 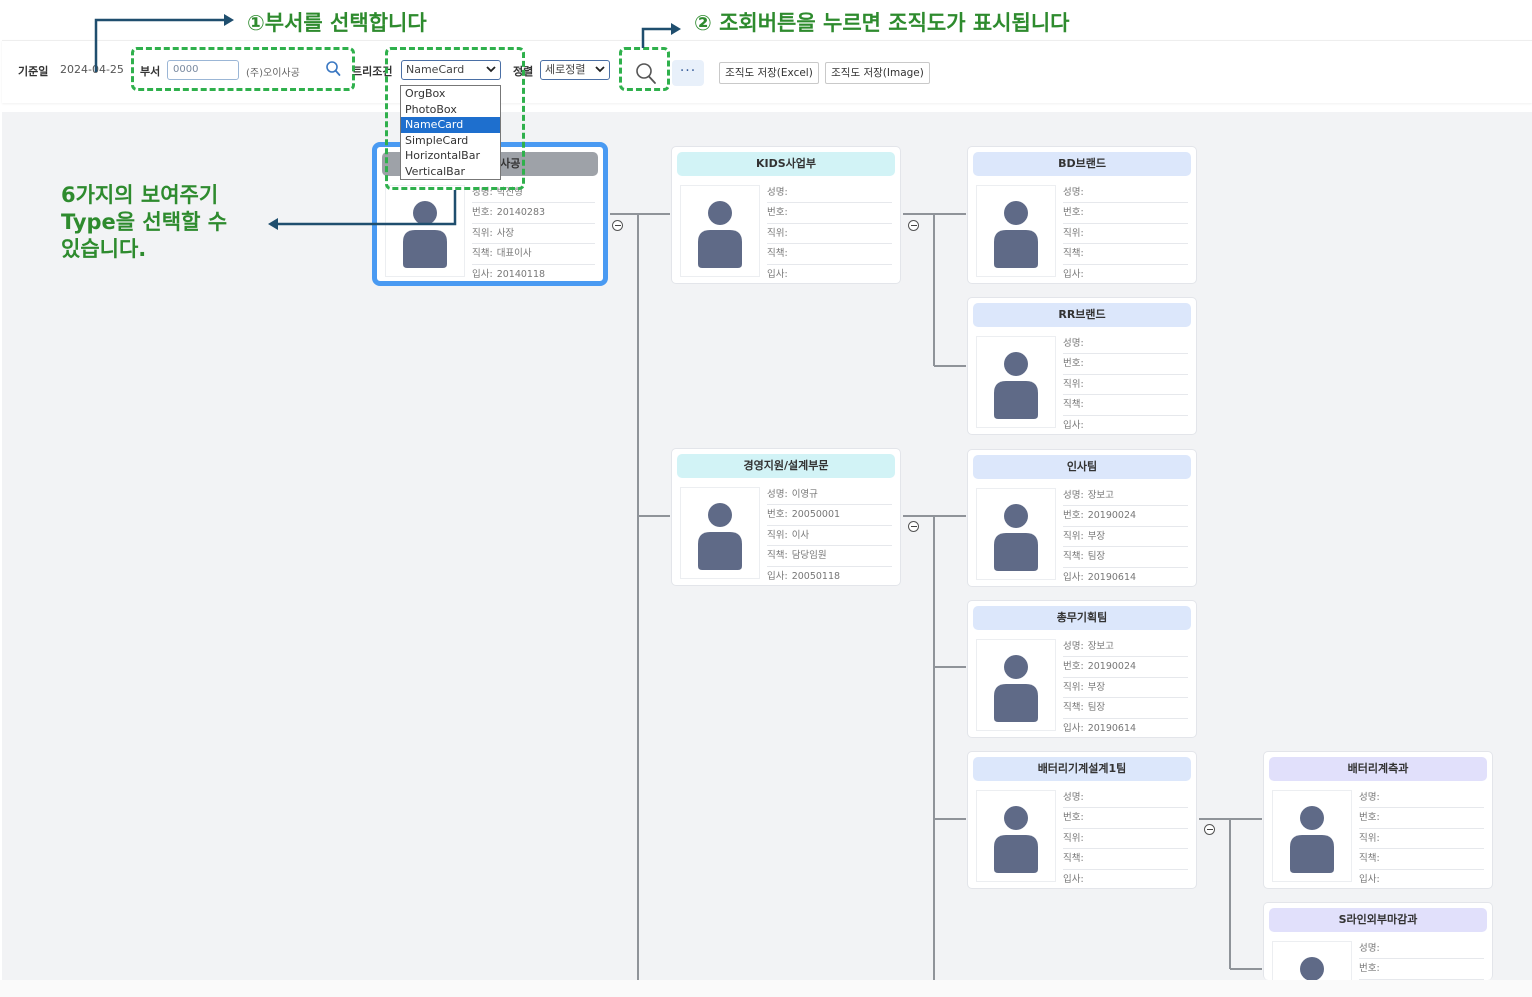 I want to click on field-emp_no: 번호: 20190024, so click(x=1125, y=516).